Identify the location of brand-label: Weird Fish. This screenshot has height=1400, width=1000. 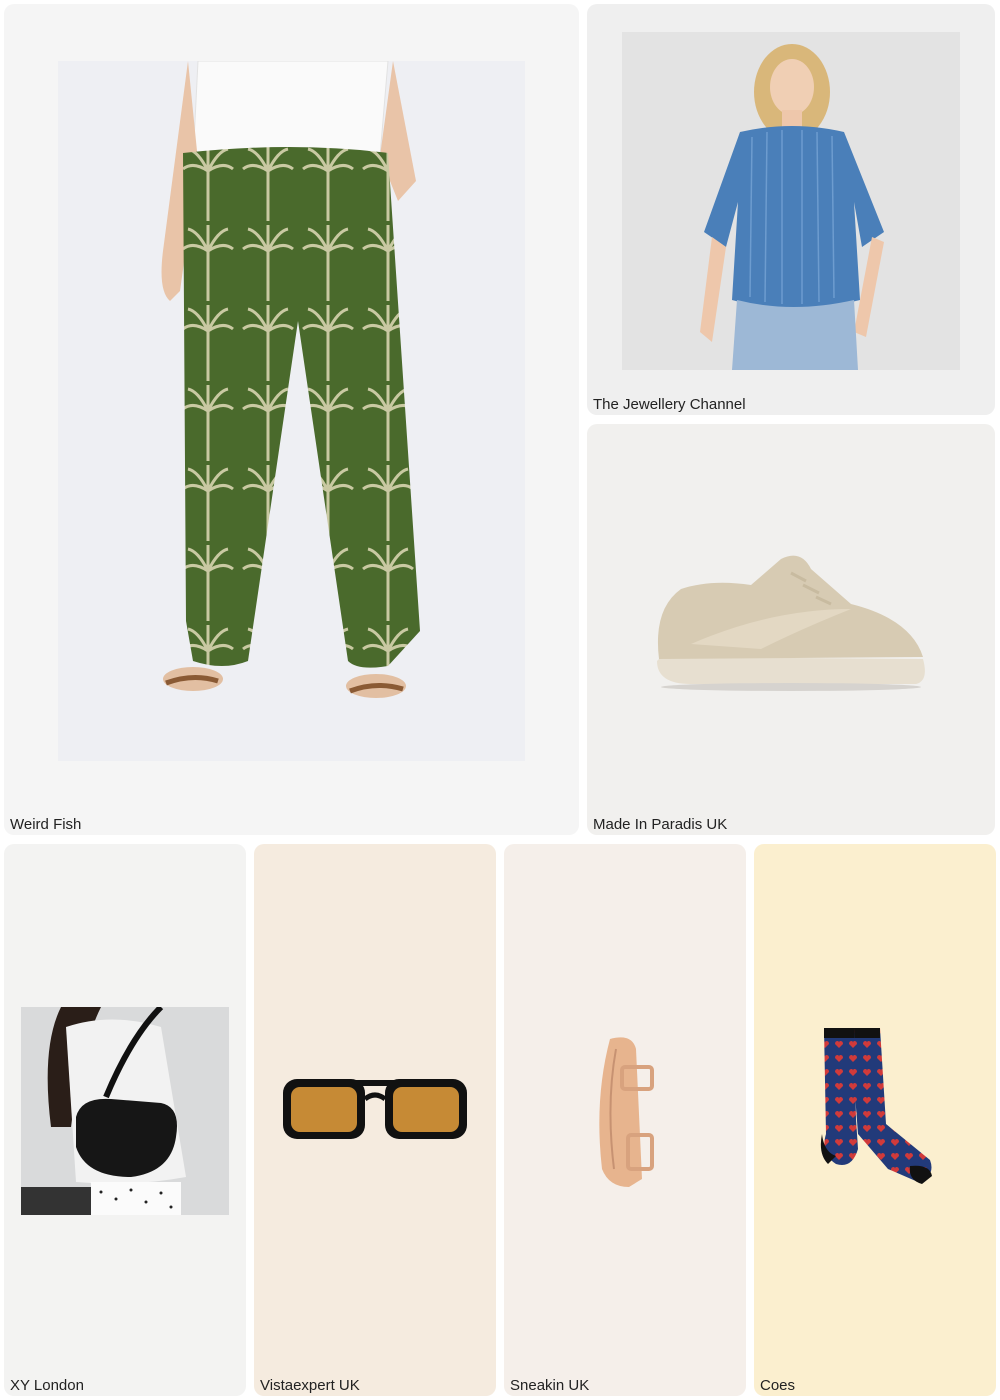
(46, 824).